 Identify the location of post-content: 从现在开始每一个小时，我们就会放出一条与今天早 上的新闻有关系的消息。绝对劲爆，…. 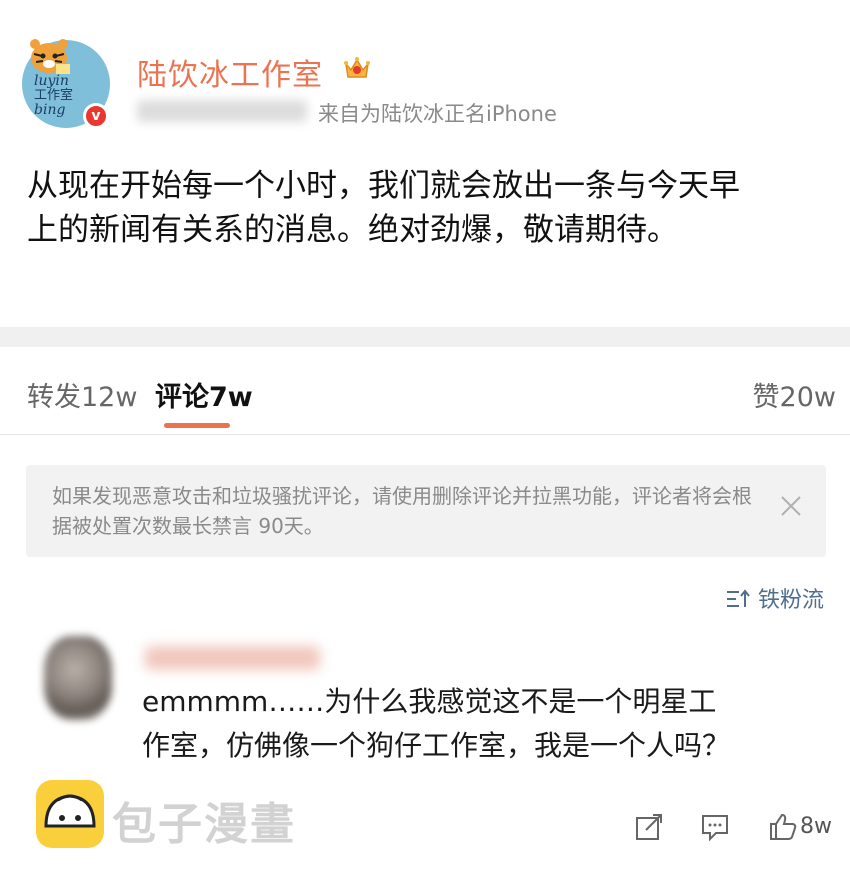
(383, 208).